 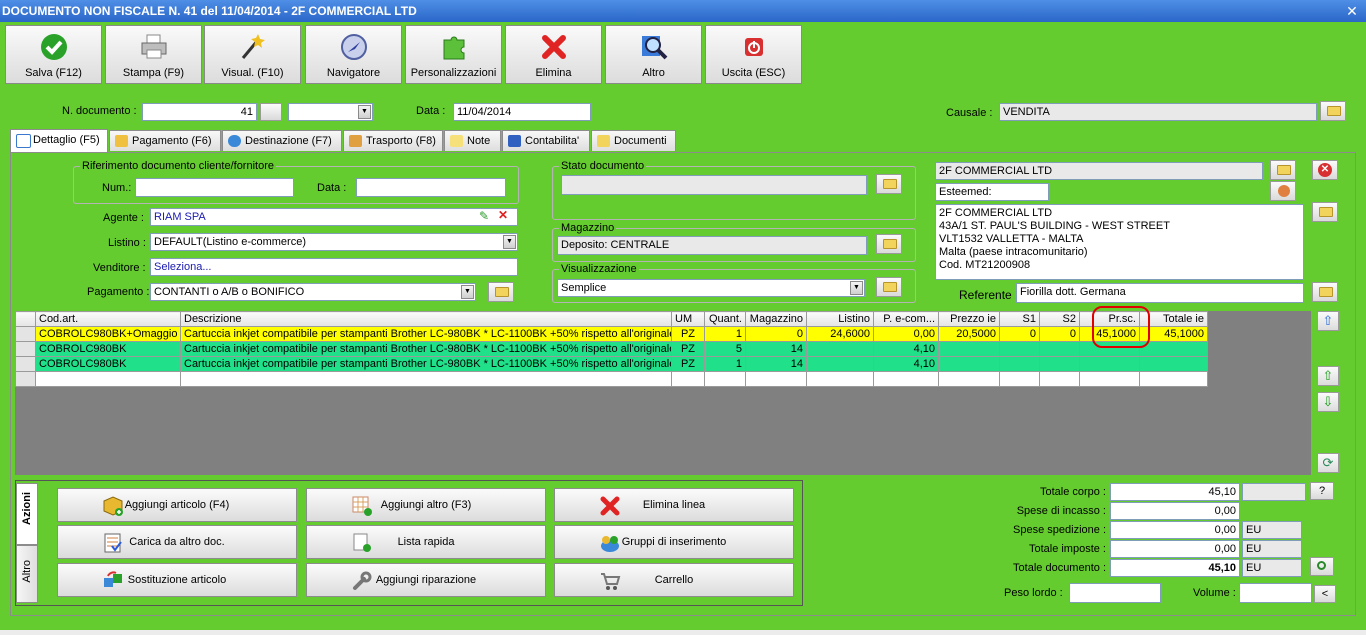 What do you see at coordinates (889, 287) in the screenshot?
I see `visualizzazione-folder-button` at bounding box center [889, 287].